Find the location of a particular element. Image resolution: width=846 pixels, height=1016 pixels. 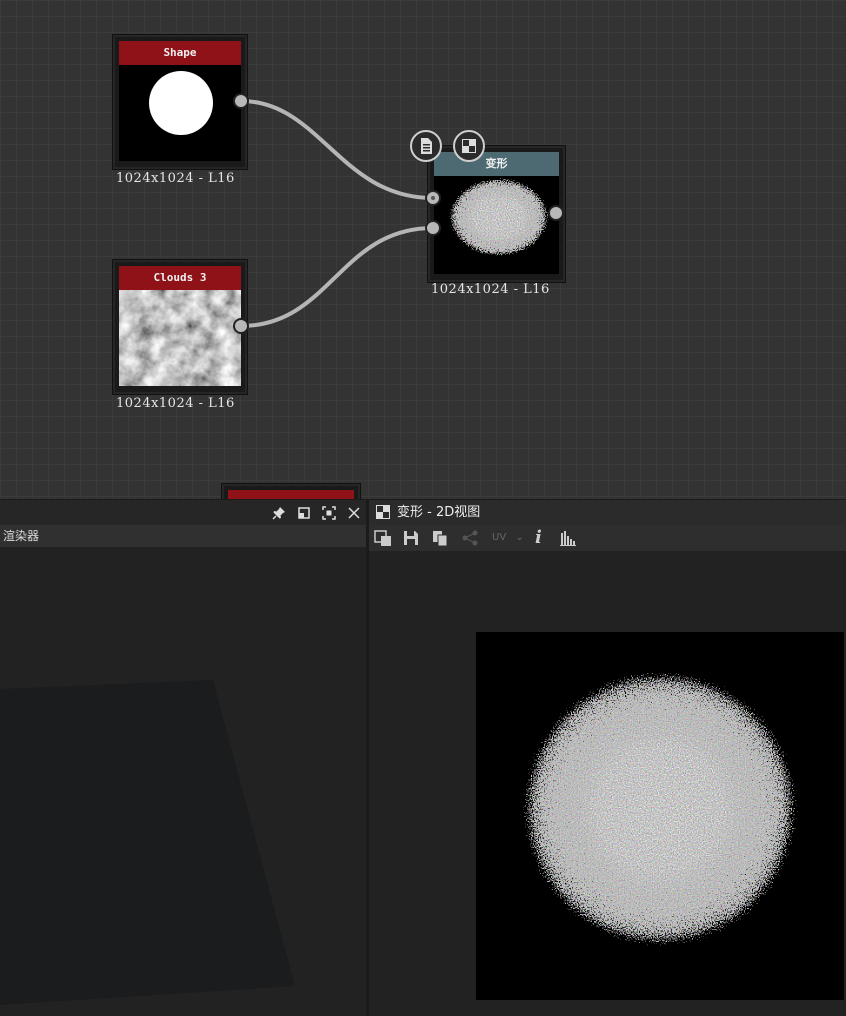

uv-label: UV is located at coordinates (499, 537).